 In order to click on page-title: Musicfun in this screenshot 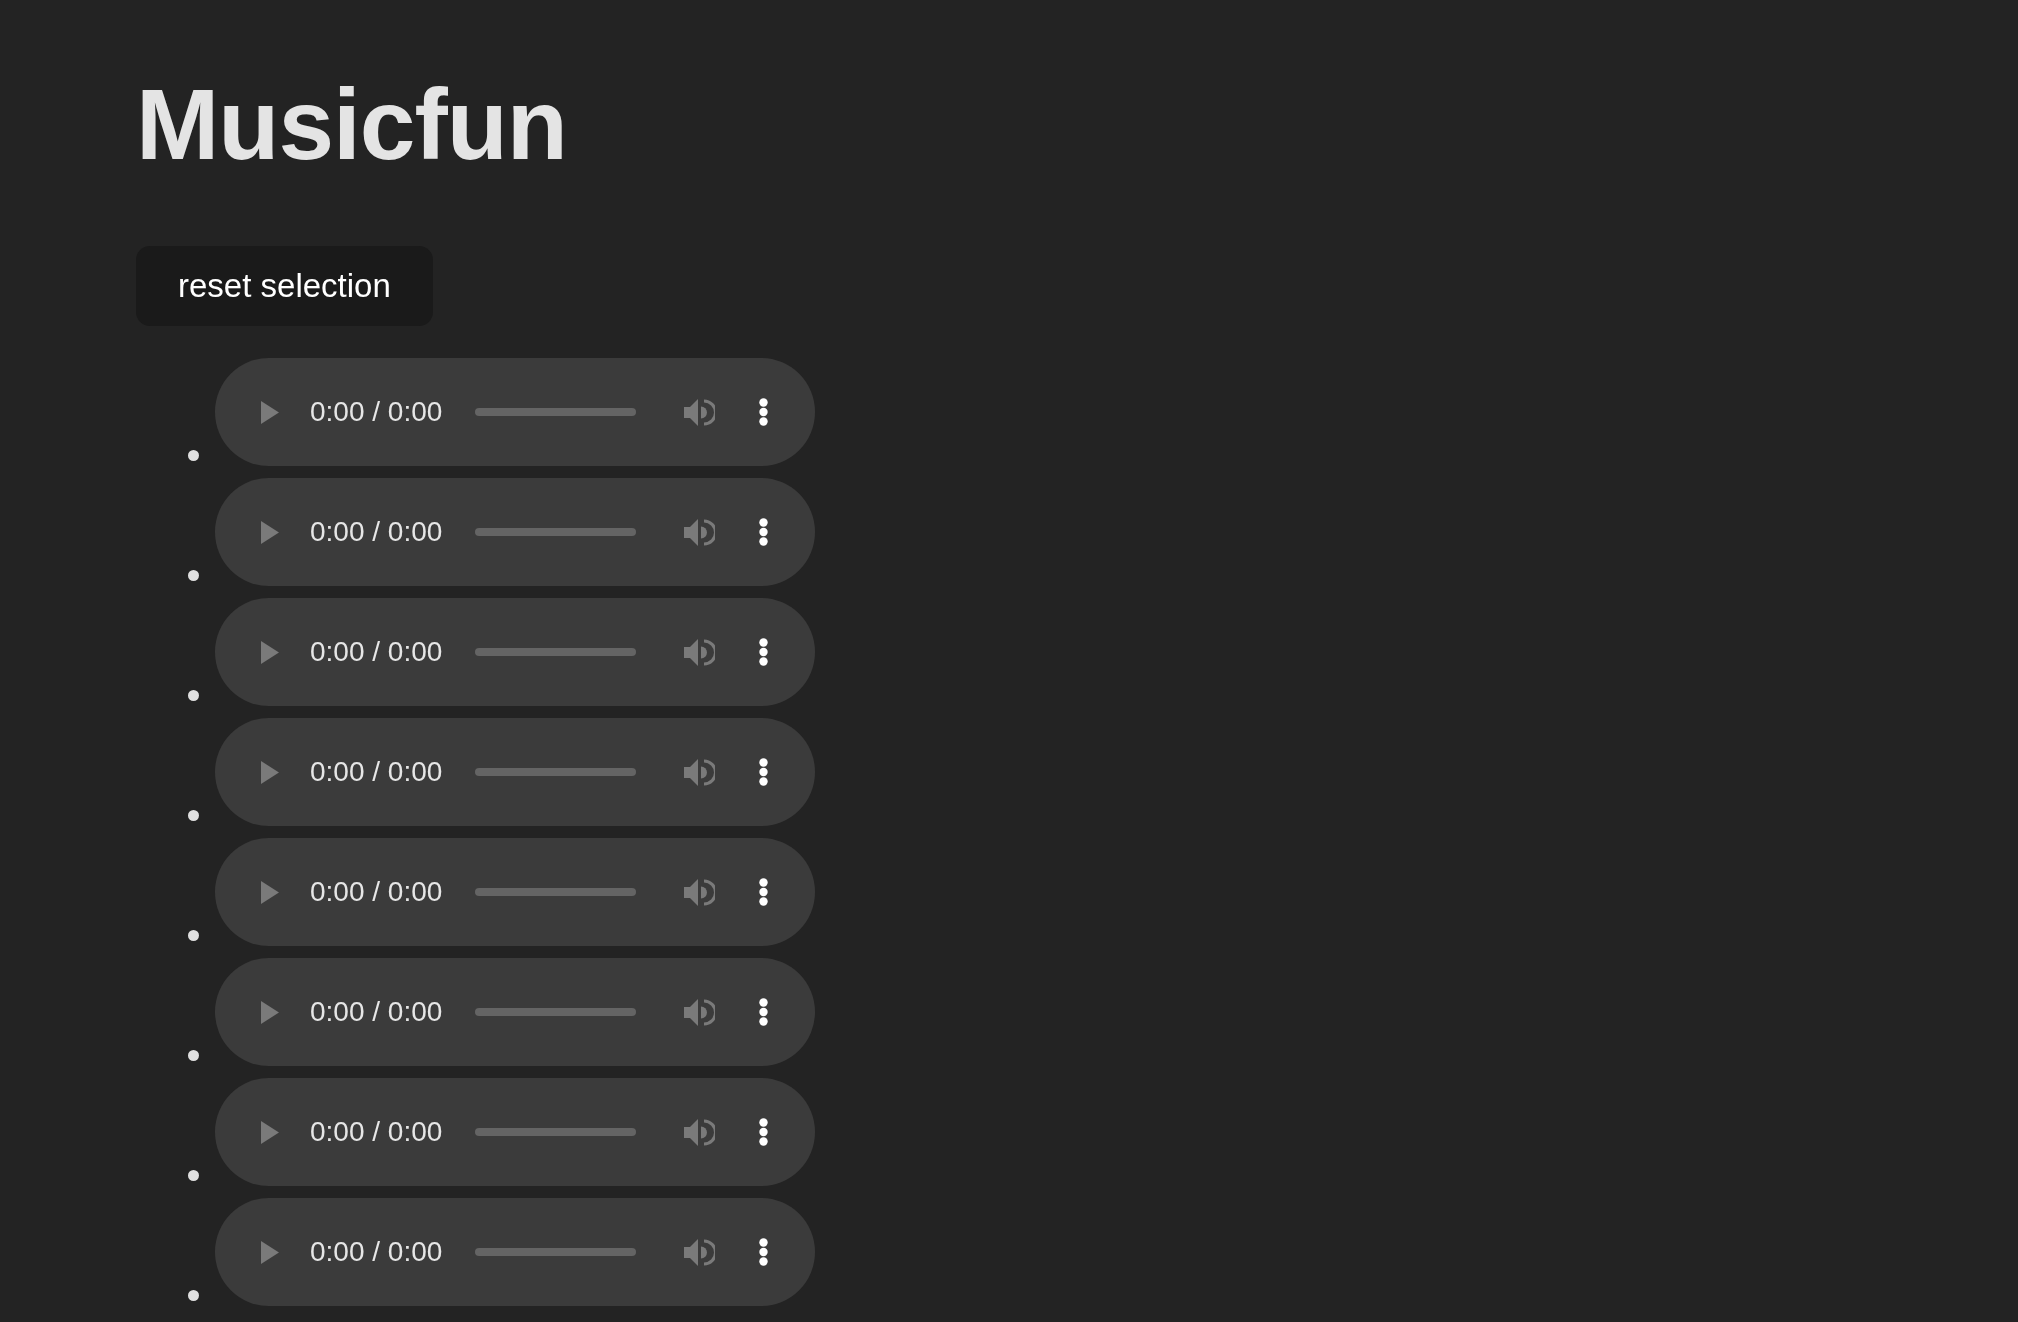, I will do `click(351, 124)`.